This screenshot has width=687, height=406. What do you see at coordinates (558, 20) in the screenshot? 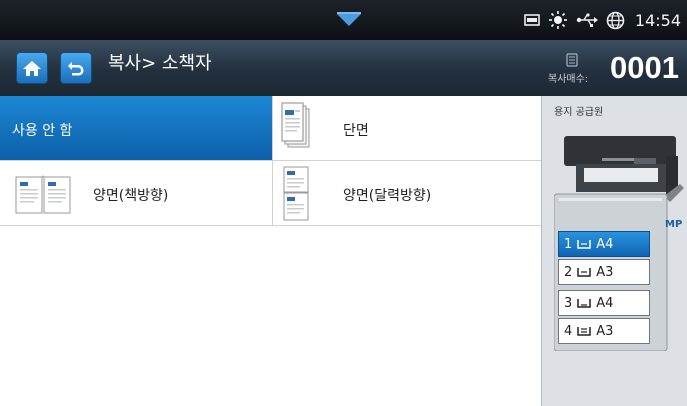
I see `brightness-icon` at bounding box center [558, 20].